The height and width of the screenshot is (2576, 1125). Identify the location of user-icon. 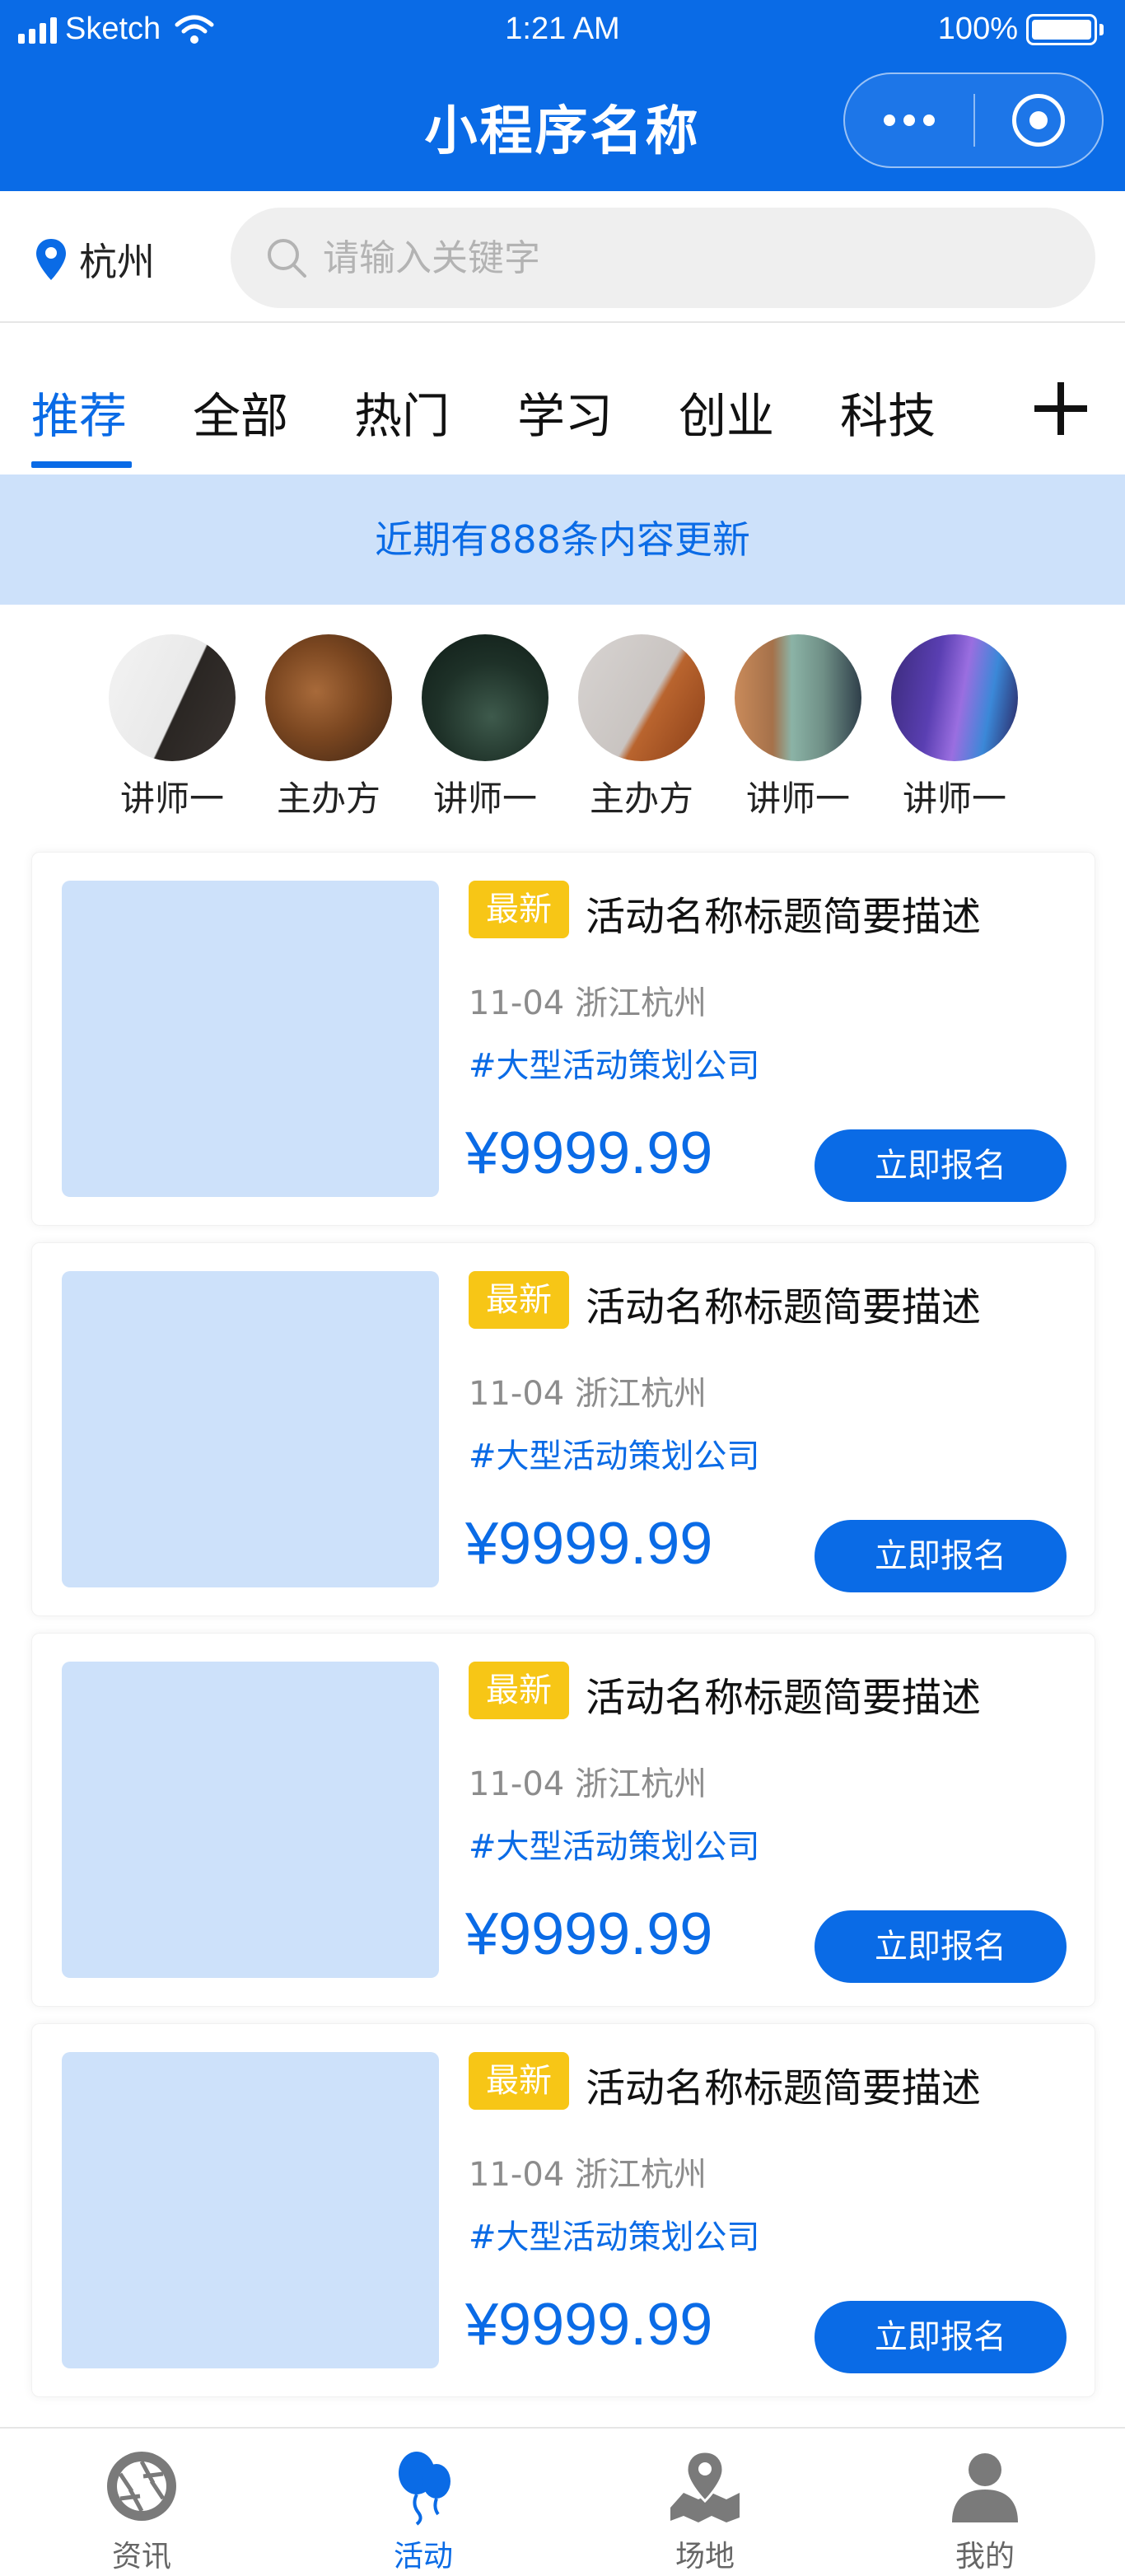
(985, 2487).